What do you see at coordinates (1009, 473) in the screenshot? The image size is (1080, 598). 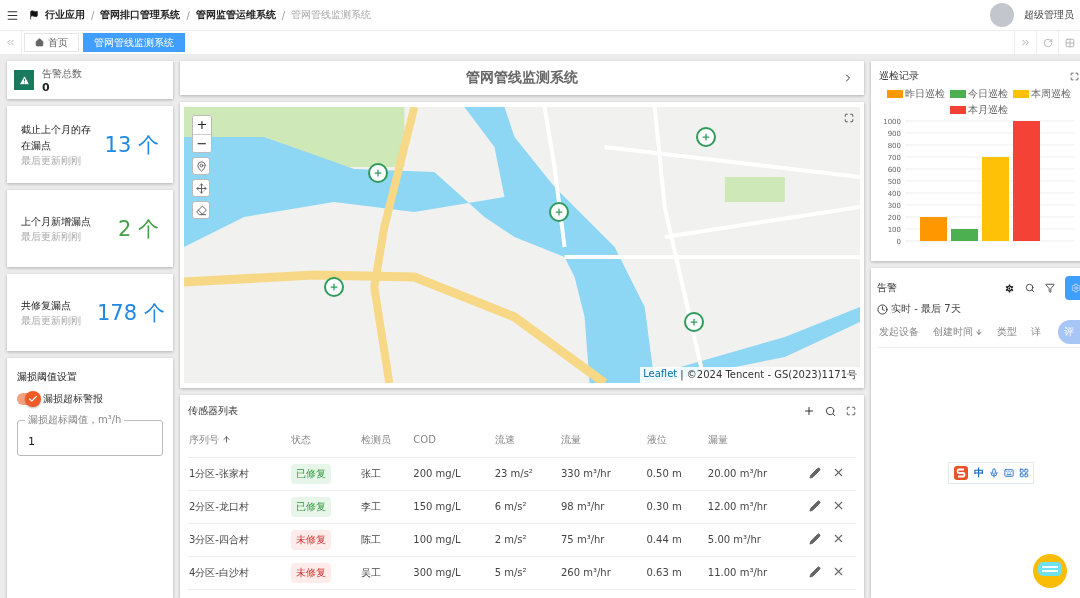 I see `keyboard-icon` at bounding box center [1009, 473].